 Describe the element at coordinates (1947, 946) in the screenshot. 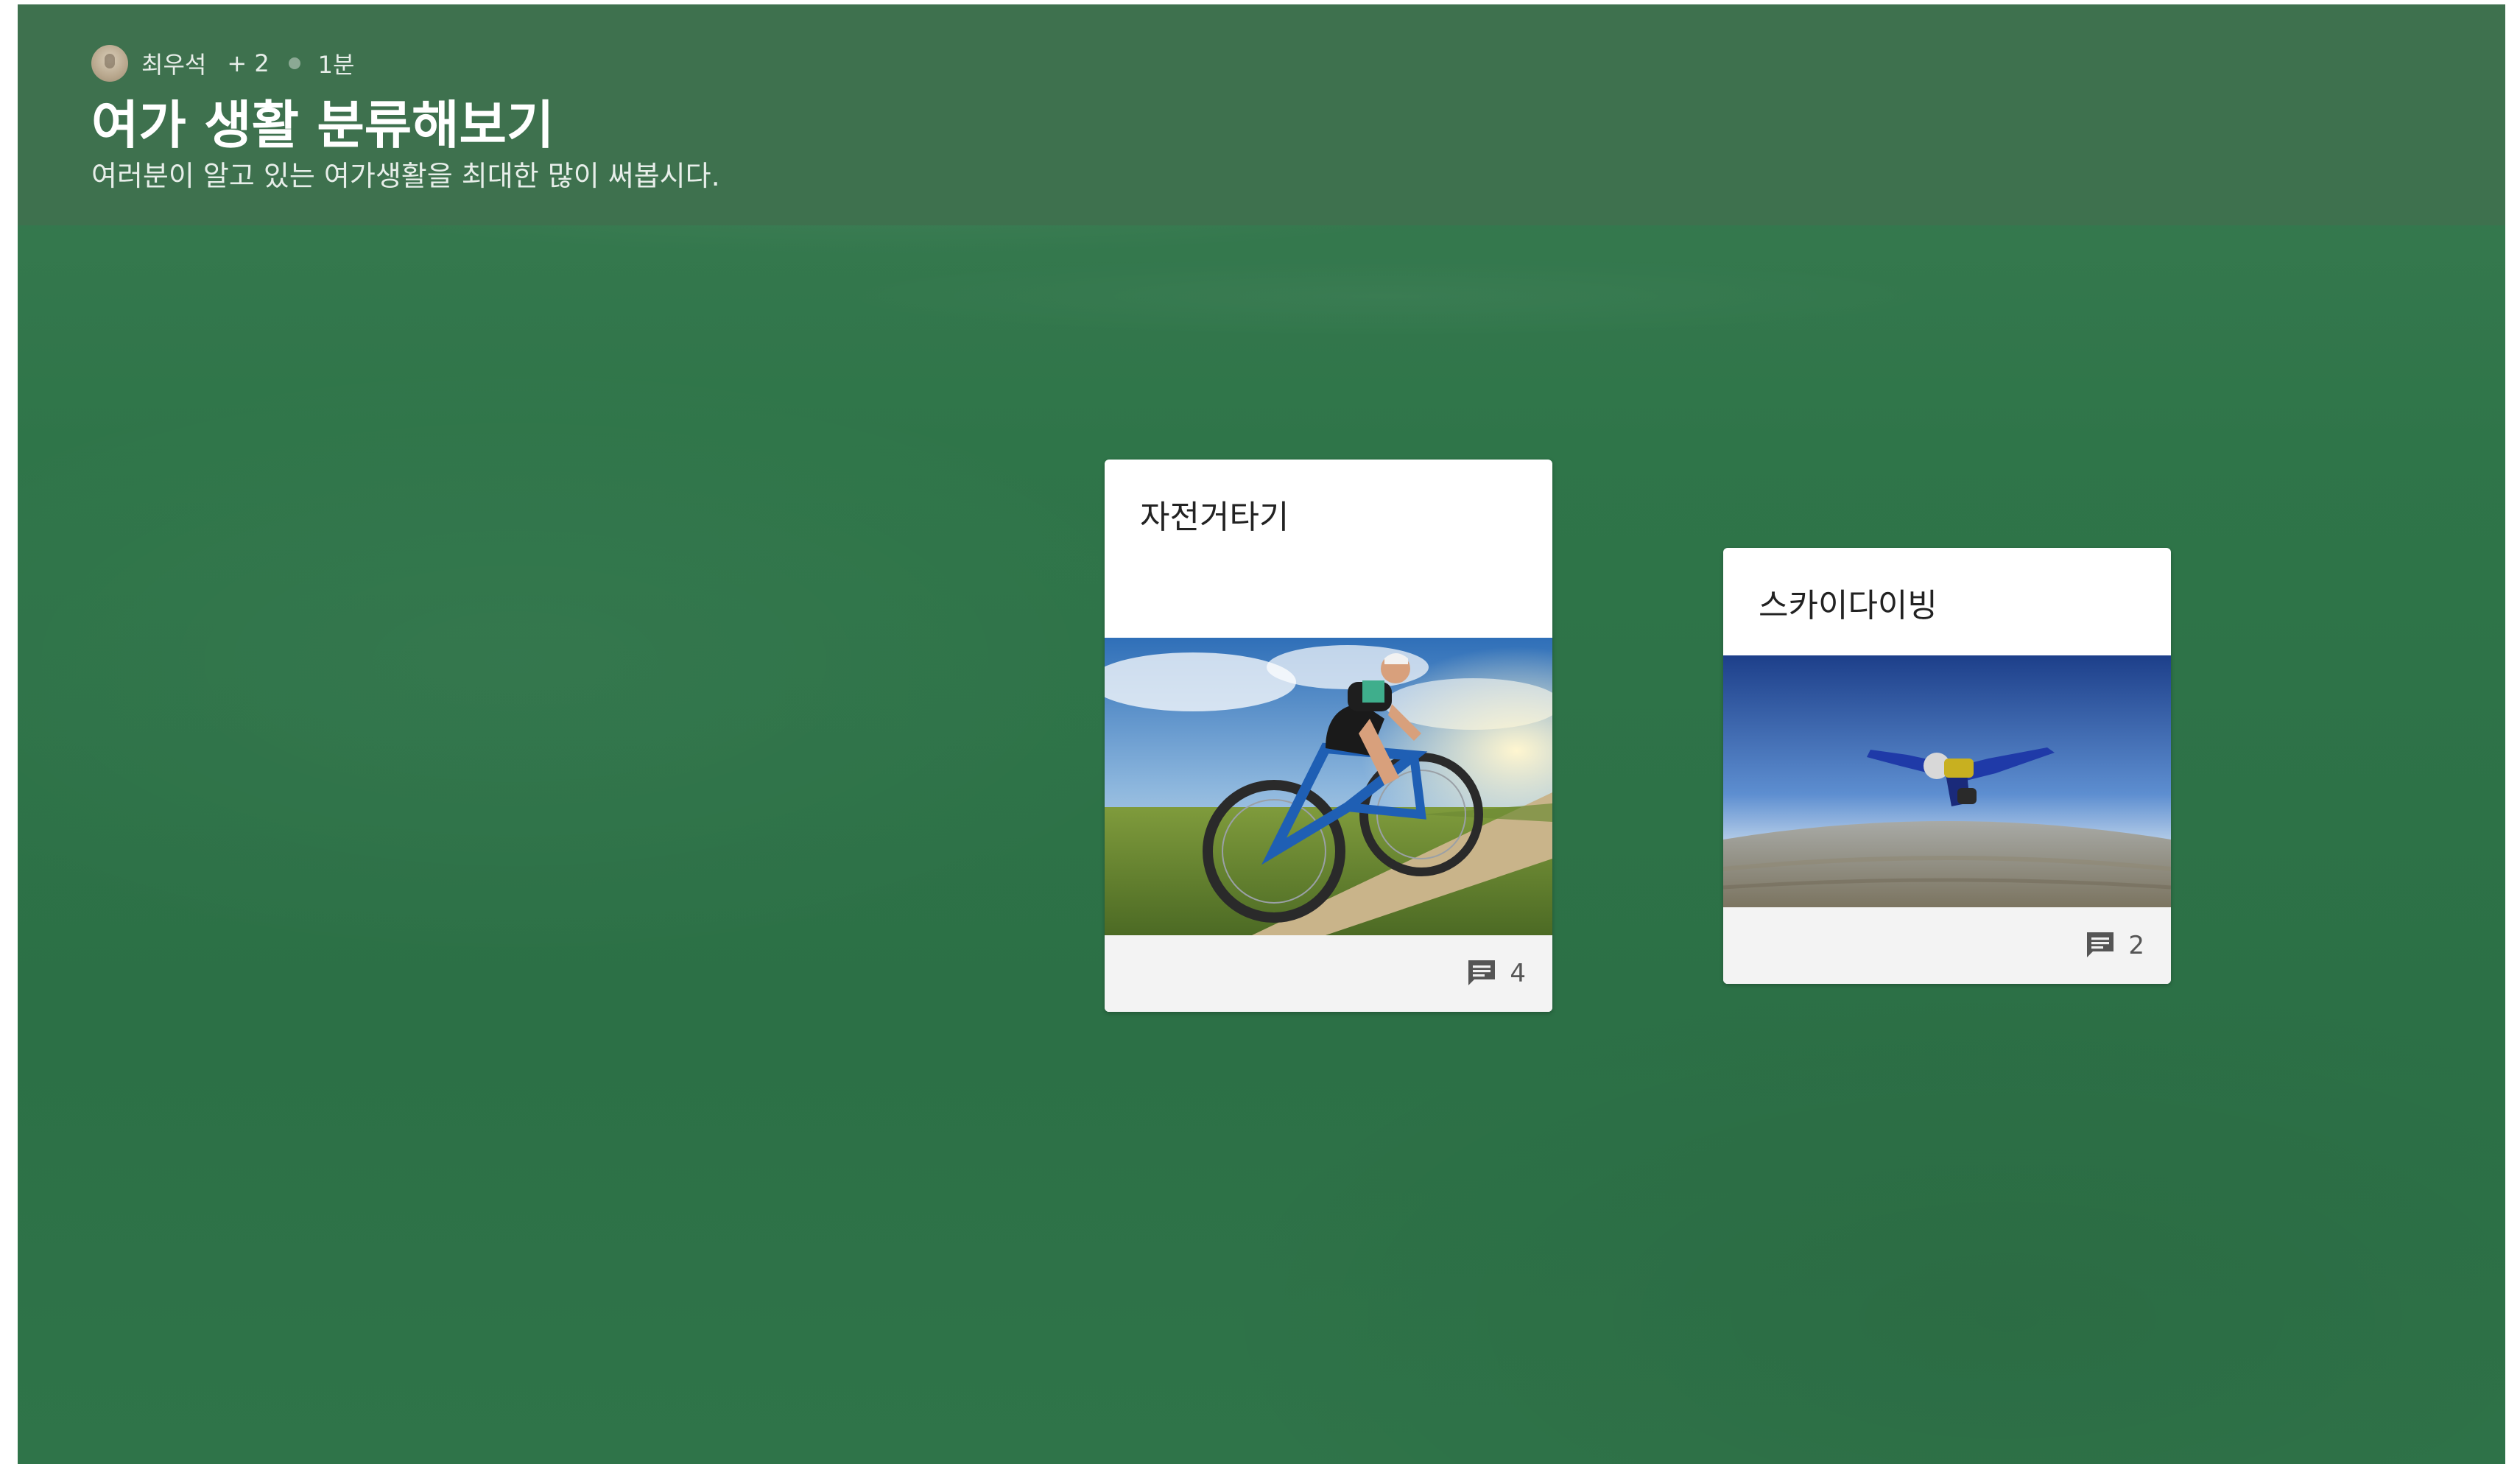

I see `post-footer: 2` at that location.